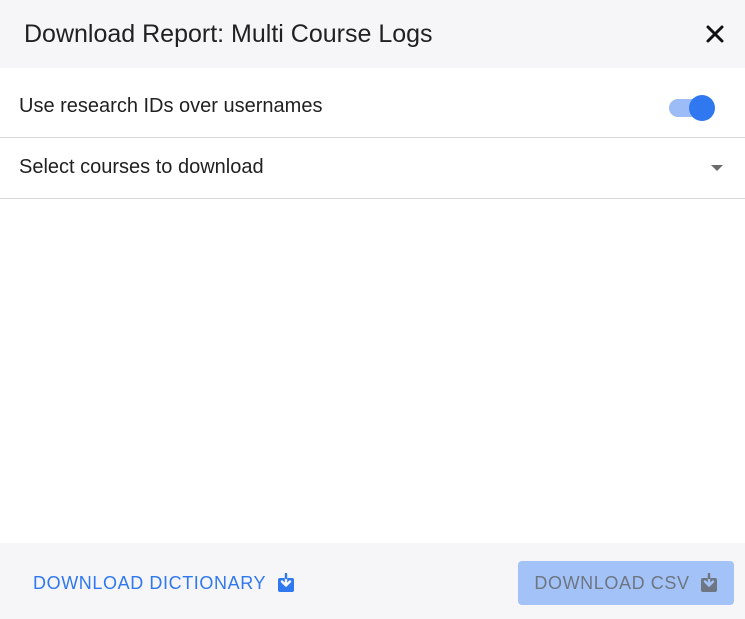 This screenshot has width=745, height=619. What do you see at coordinates (702, 108) in the screenshot?
I see `toggle-knob` at bounding box center [702, 108].